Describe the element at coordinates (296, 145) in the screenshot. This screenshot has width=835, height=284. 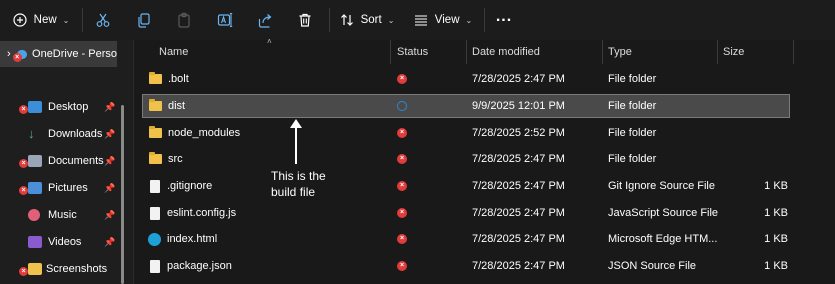
I see `annotation-arrow` at that location.